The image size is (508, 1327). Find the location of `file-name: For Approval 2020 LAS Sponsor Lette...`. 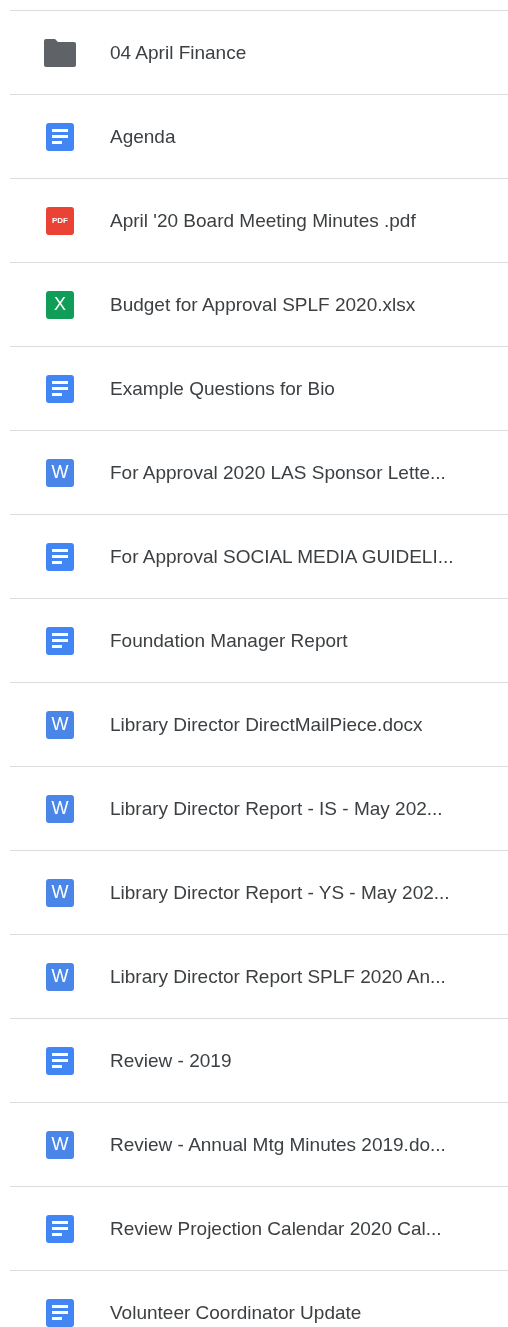

file-name: For Approval 2020 LAS Sponsor Lette... is located at coordinates (278, 472).